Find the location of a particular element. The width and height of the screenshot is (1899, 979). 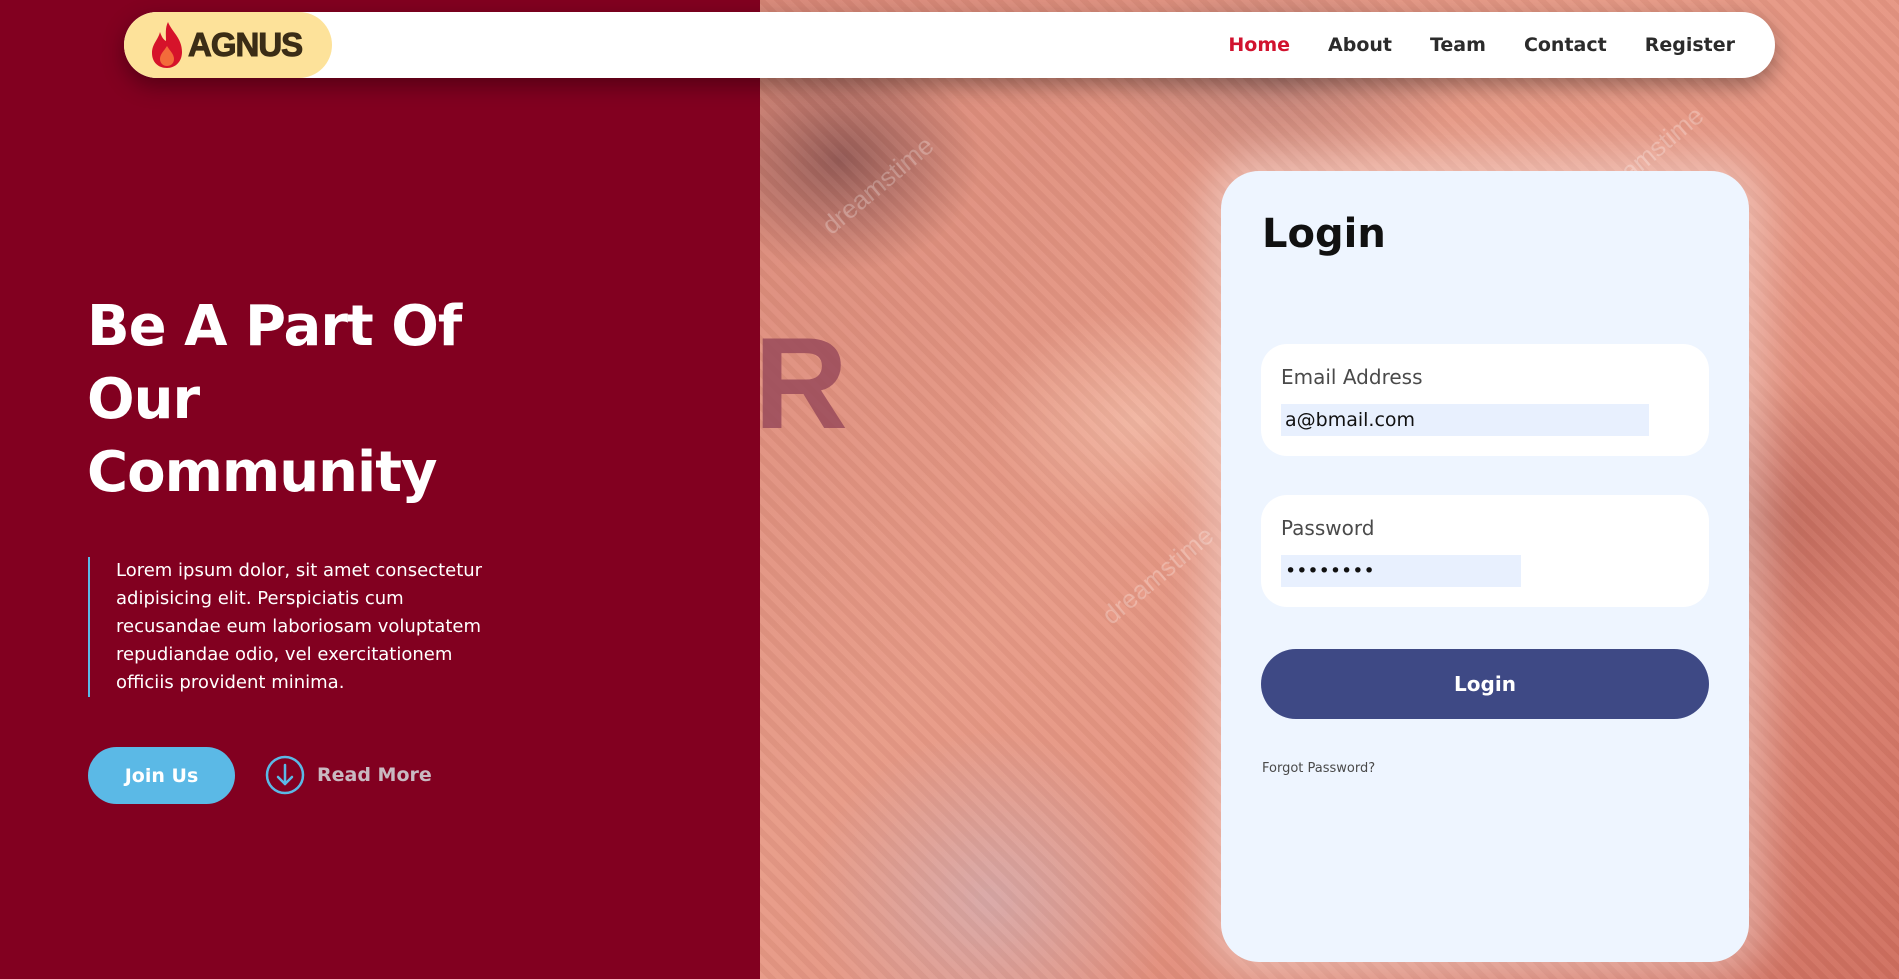

top-navbar: AGNUS Home About Team Contact Register is located at coordinates (949, 45).